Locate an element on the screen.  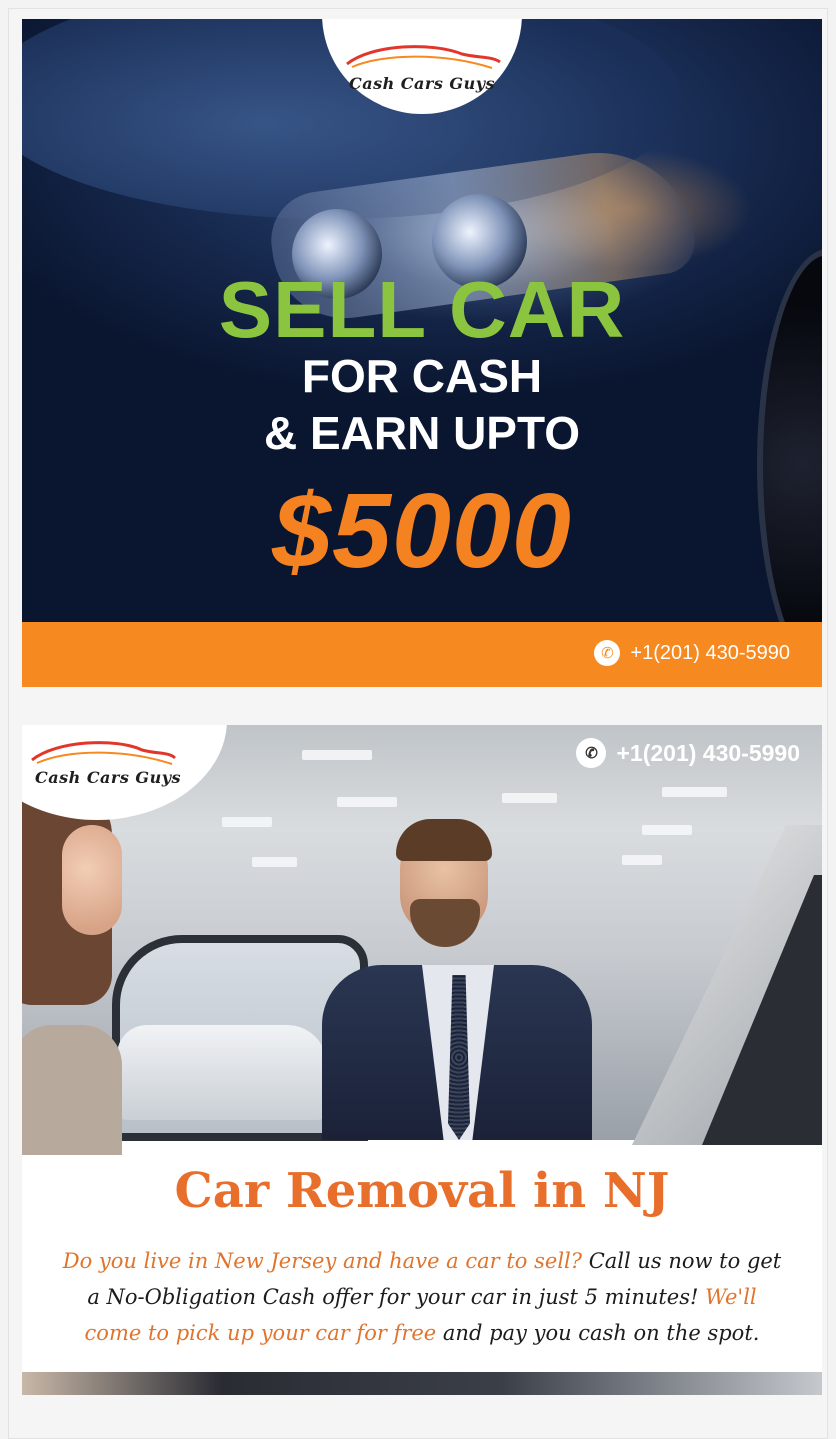
description-payment: and pay you cash on the spot. is located at coordinates (598, 1333).